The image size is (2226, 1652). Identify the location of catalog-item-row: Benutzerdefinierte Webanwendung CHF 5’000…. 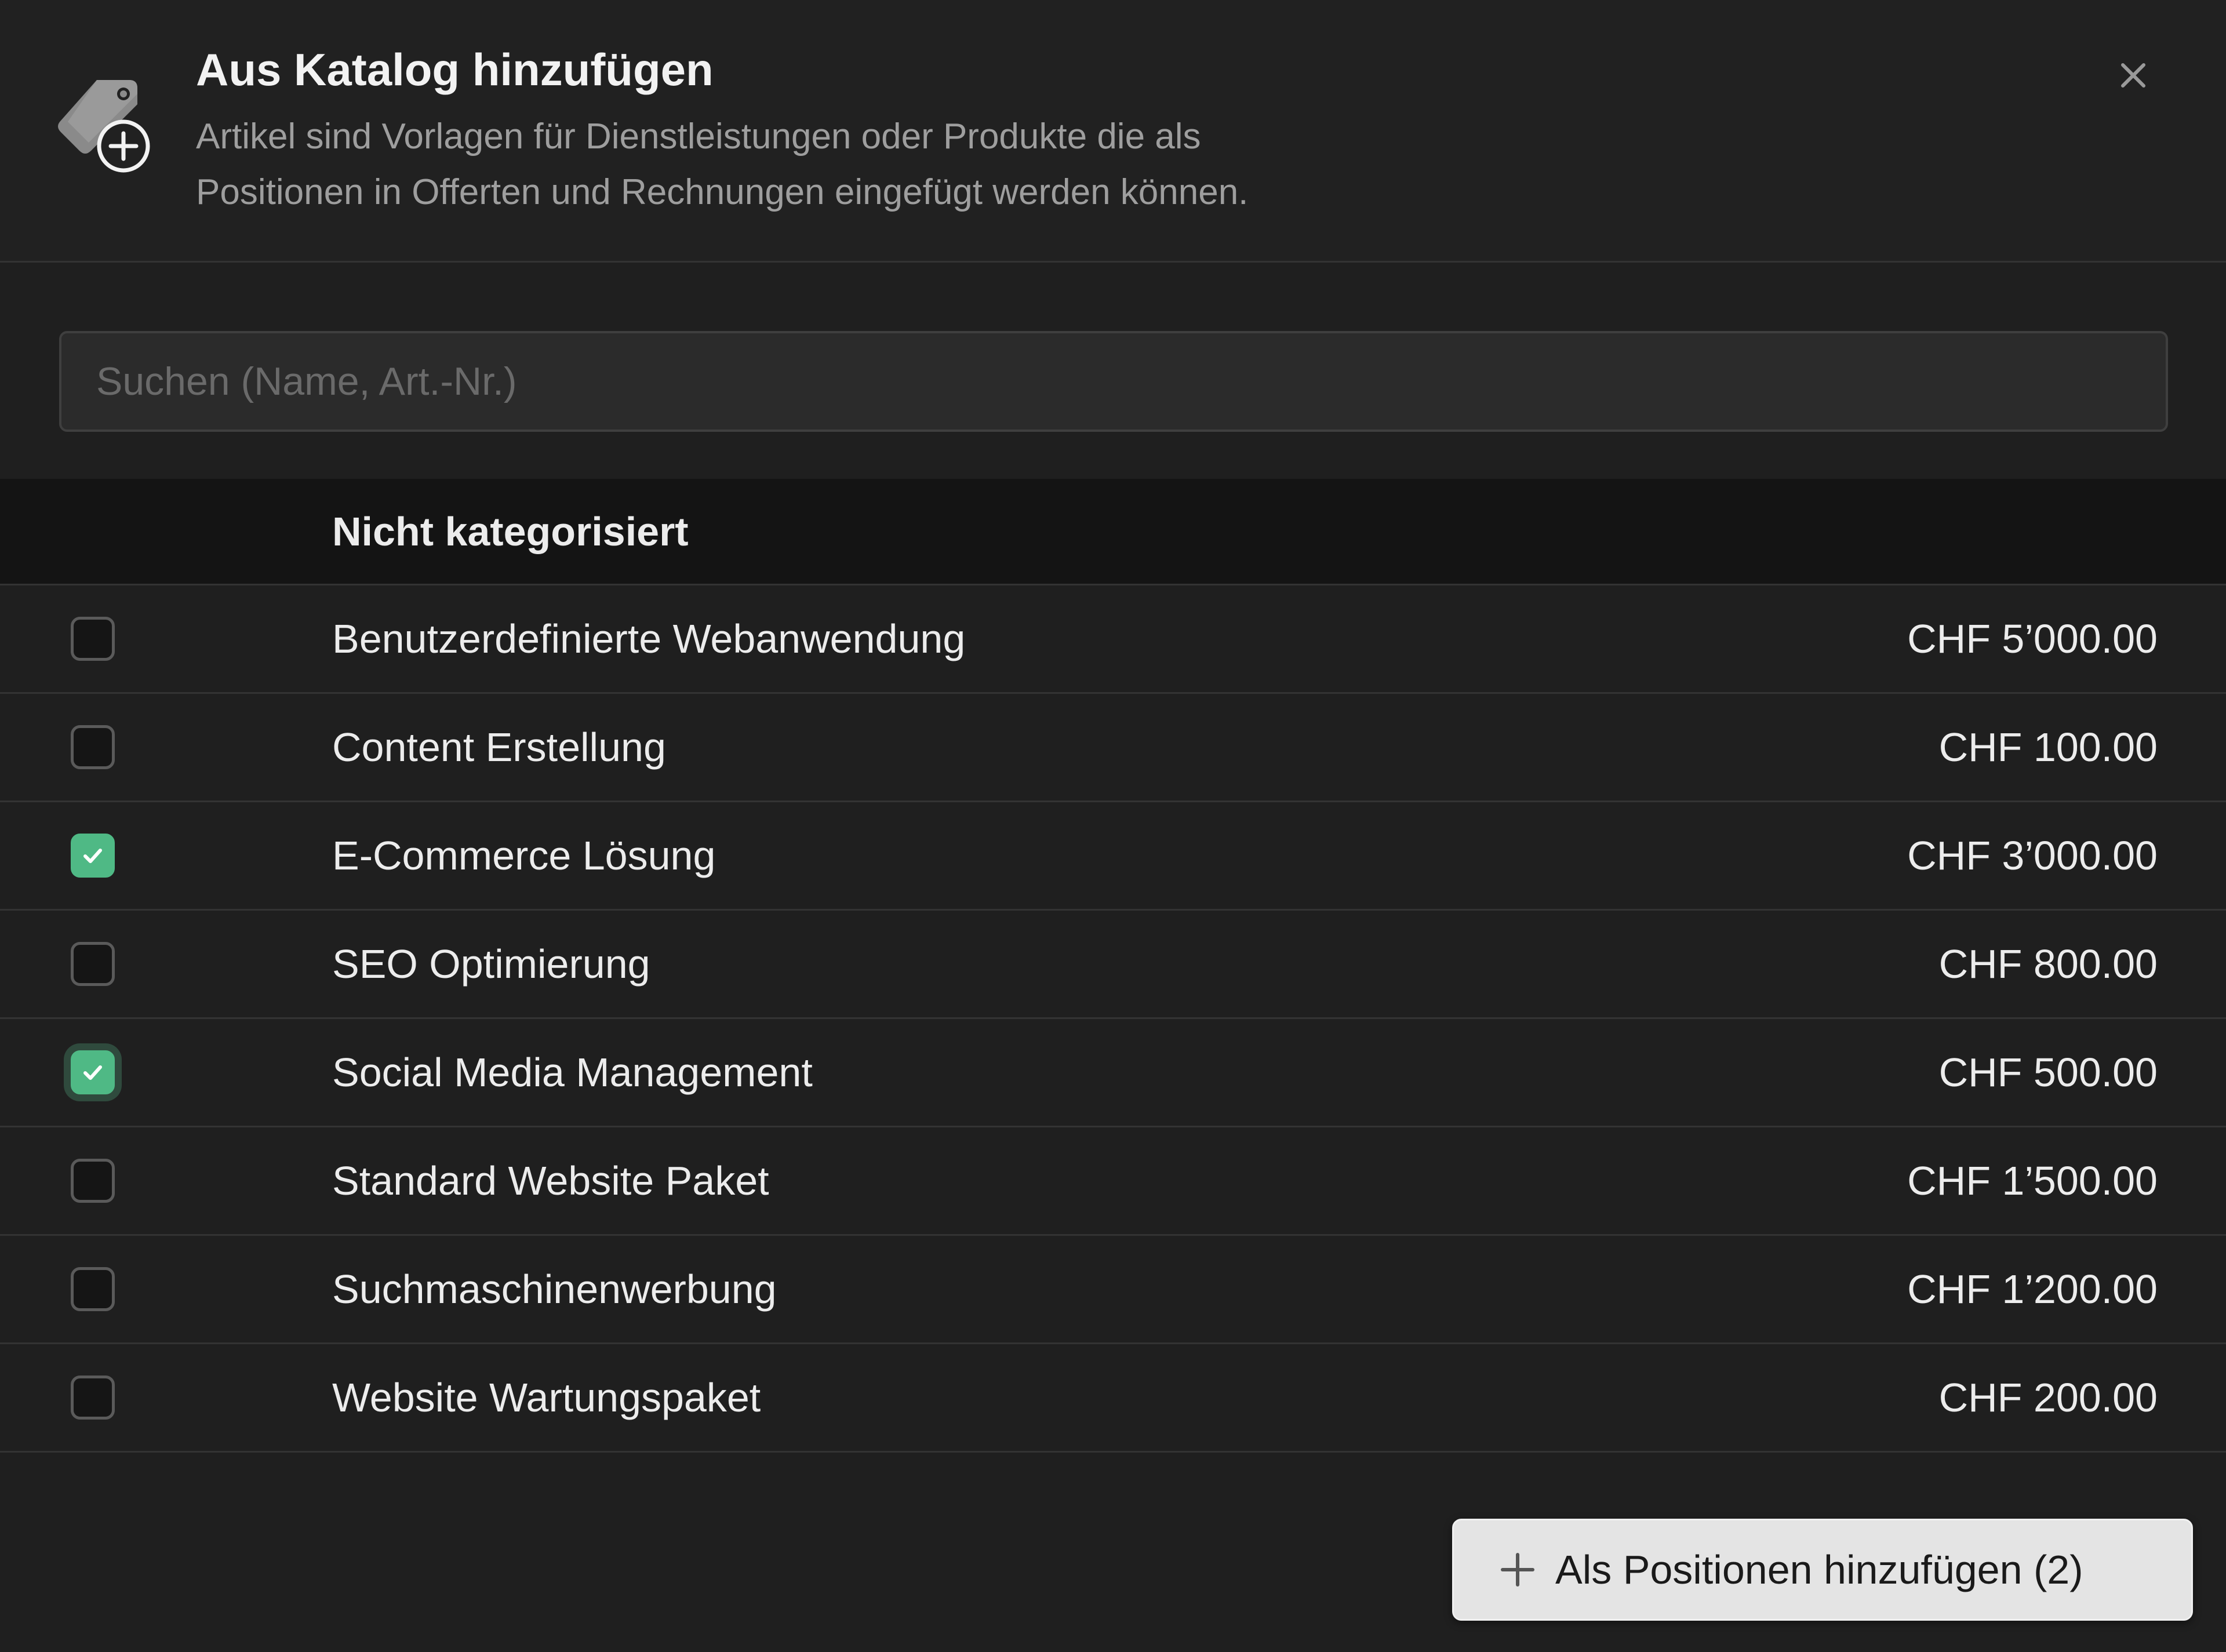
(1113, 639).